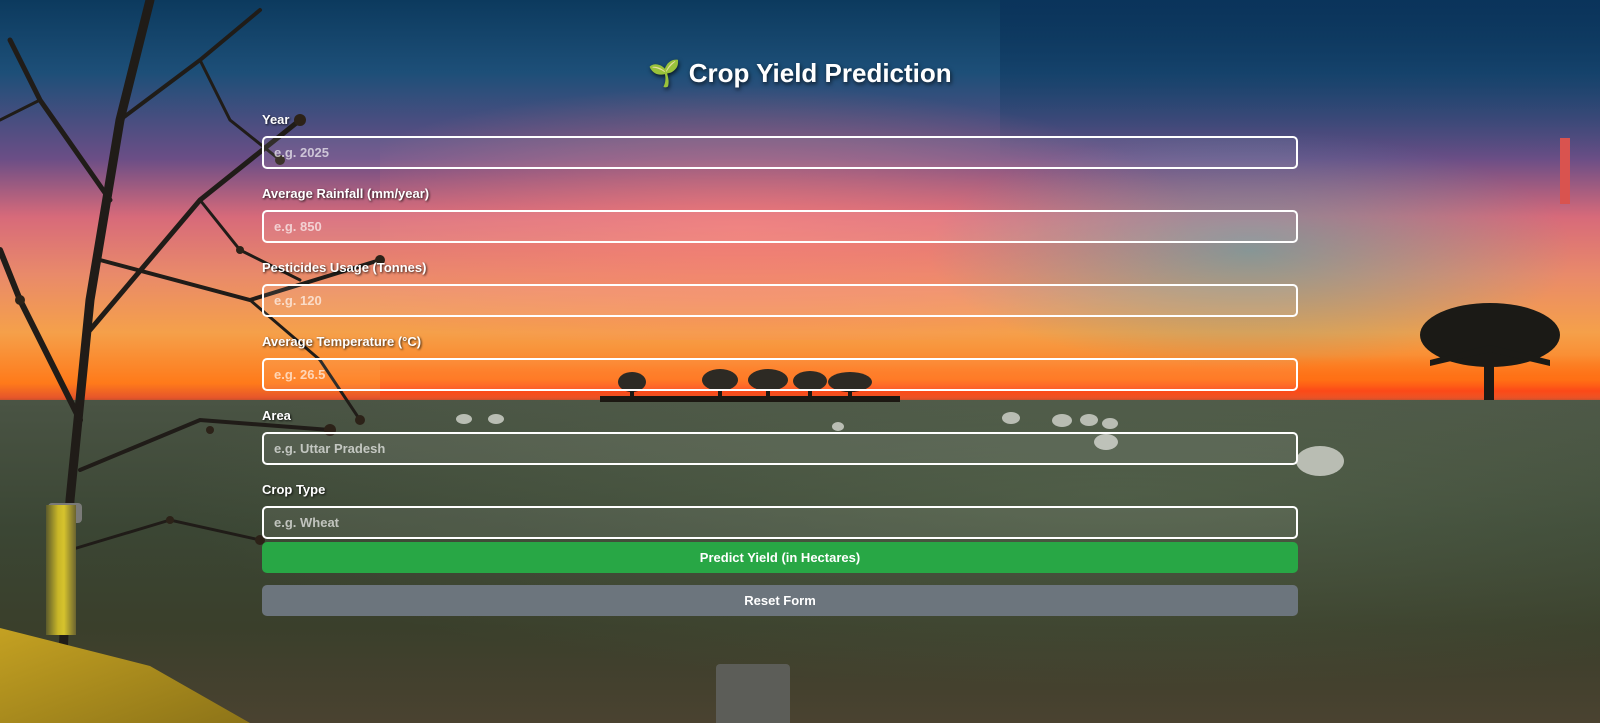  Describe the element at coordinates (664, 73) in the screenshot. I see `sprout-icon: 🌱` at that location.